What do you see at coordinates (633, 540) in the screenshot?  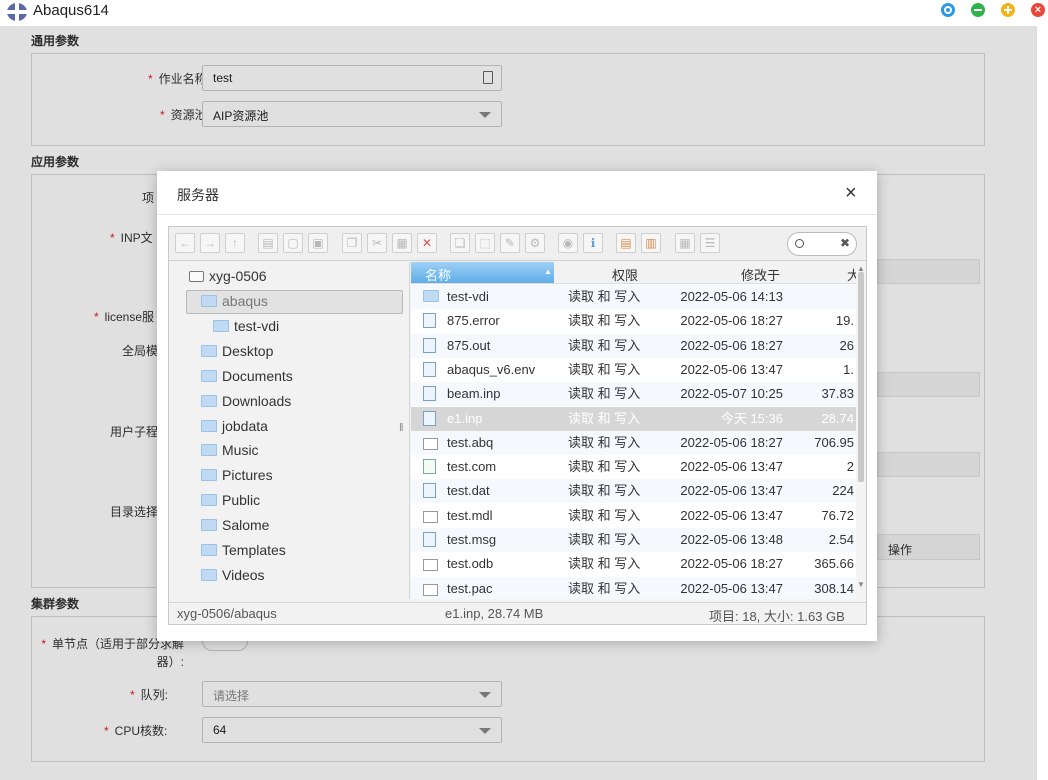 I see `file-row: test.msg 读取 和 写入 2022-05-06 13:48 2.54` at bounding box center [633, 540].